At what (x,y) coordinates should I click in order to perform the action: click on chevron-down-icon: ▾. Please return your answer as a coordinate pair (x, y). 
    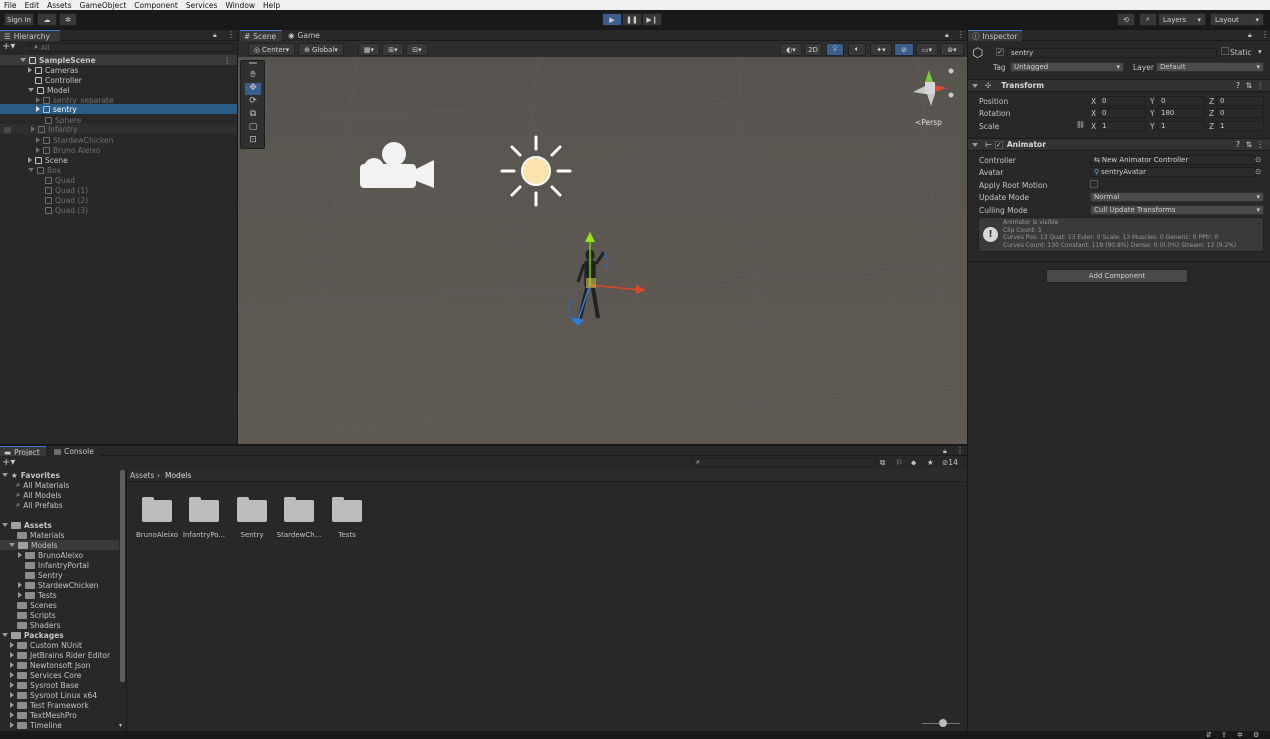
    Looking at the image, I should click on (1260, 51).